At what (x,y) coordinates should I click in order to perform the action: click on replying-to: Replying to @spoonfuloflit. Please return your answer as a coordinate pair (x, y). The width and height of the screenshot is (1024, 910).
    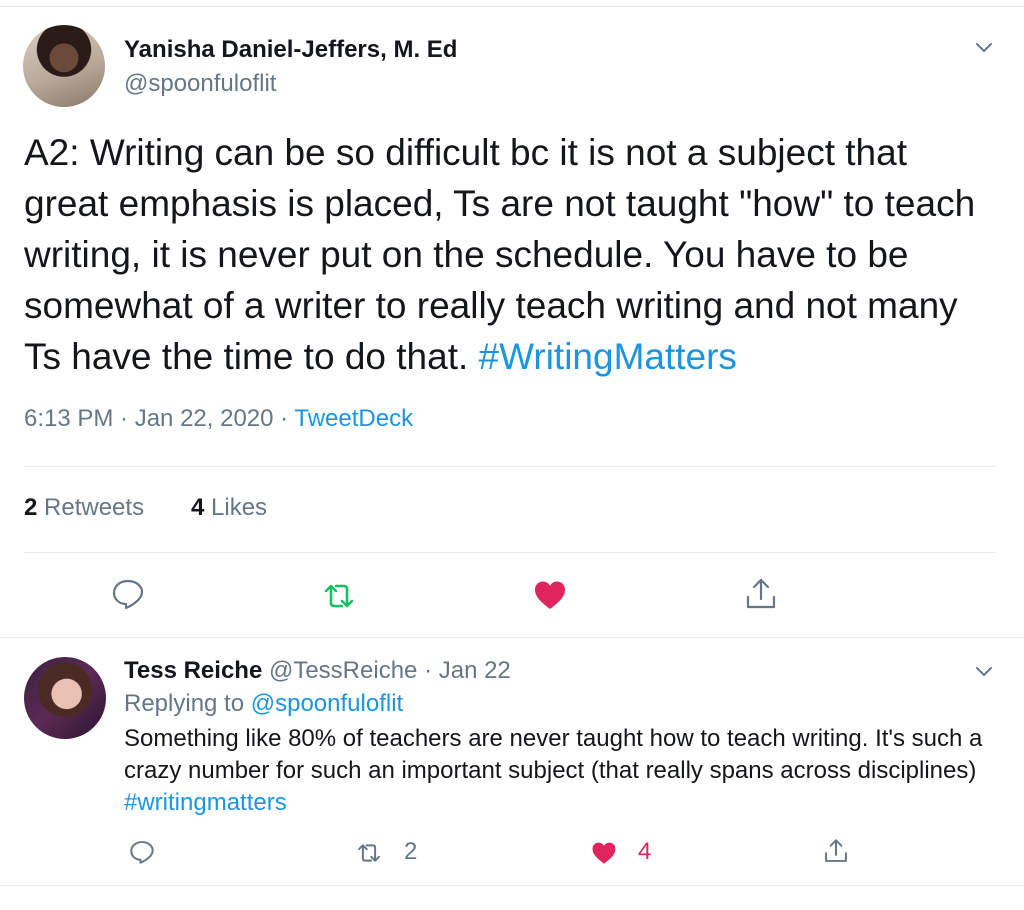
    Looking at the image, I should click on (264, 703).